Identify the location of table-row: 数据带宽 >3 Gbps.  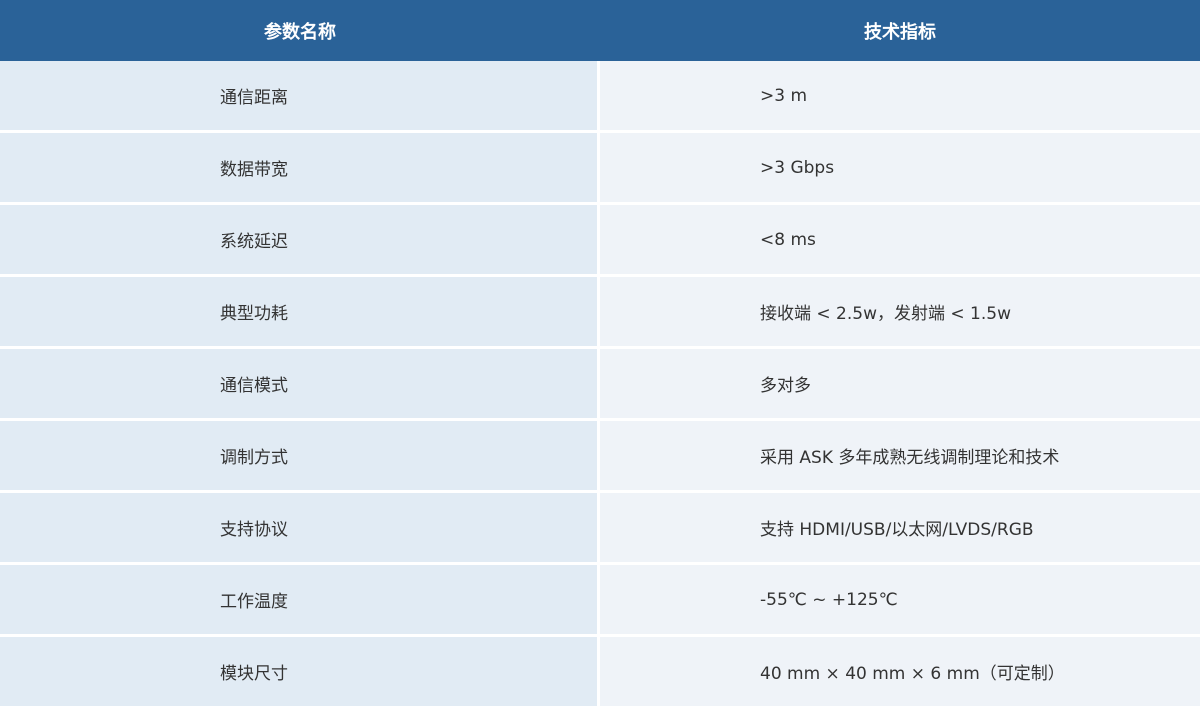
(600, 169).